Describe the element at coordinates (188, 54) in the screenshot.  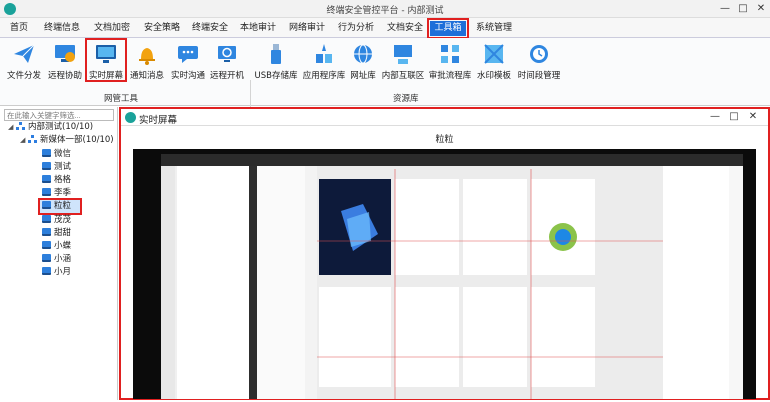
I see `chat-bubble-icon` at that location.